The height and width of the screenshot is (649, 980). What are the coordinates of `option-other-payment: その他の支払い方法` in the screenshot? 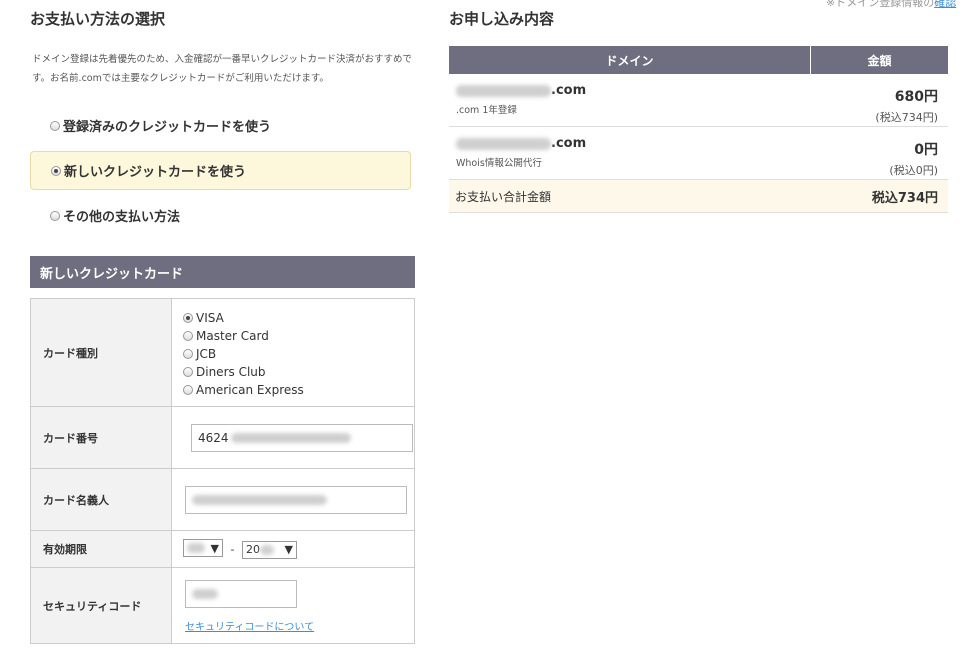 It's located at (220, 215).